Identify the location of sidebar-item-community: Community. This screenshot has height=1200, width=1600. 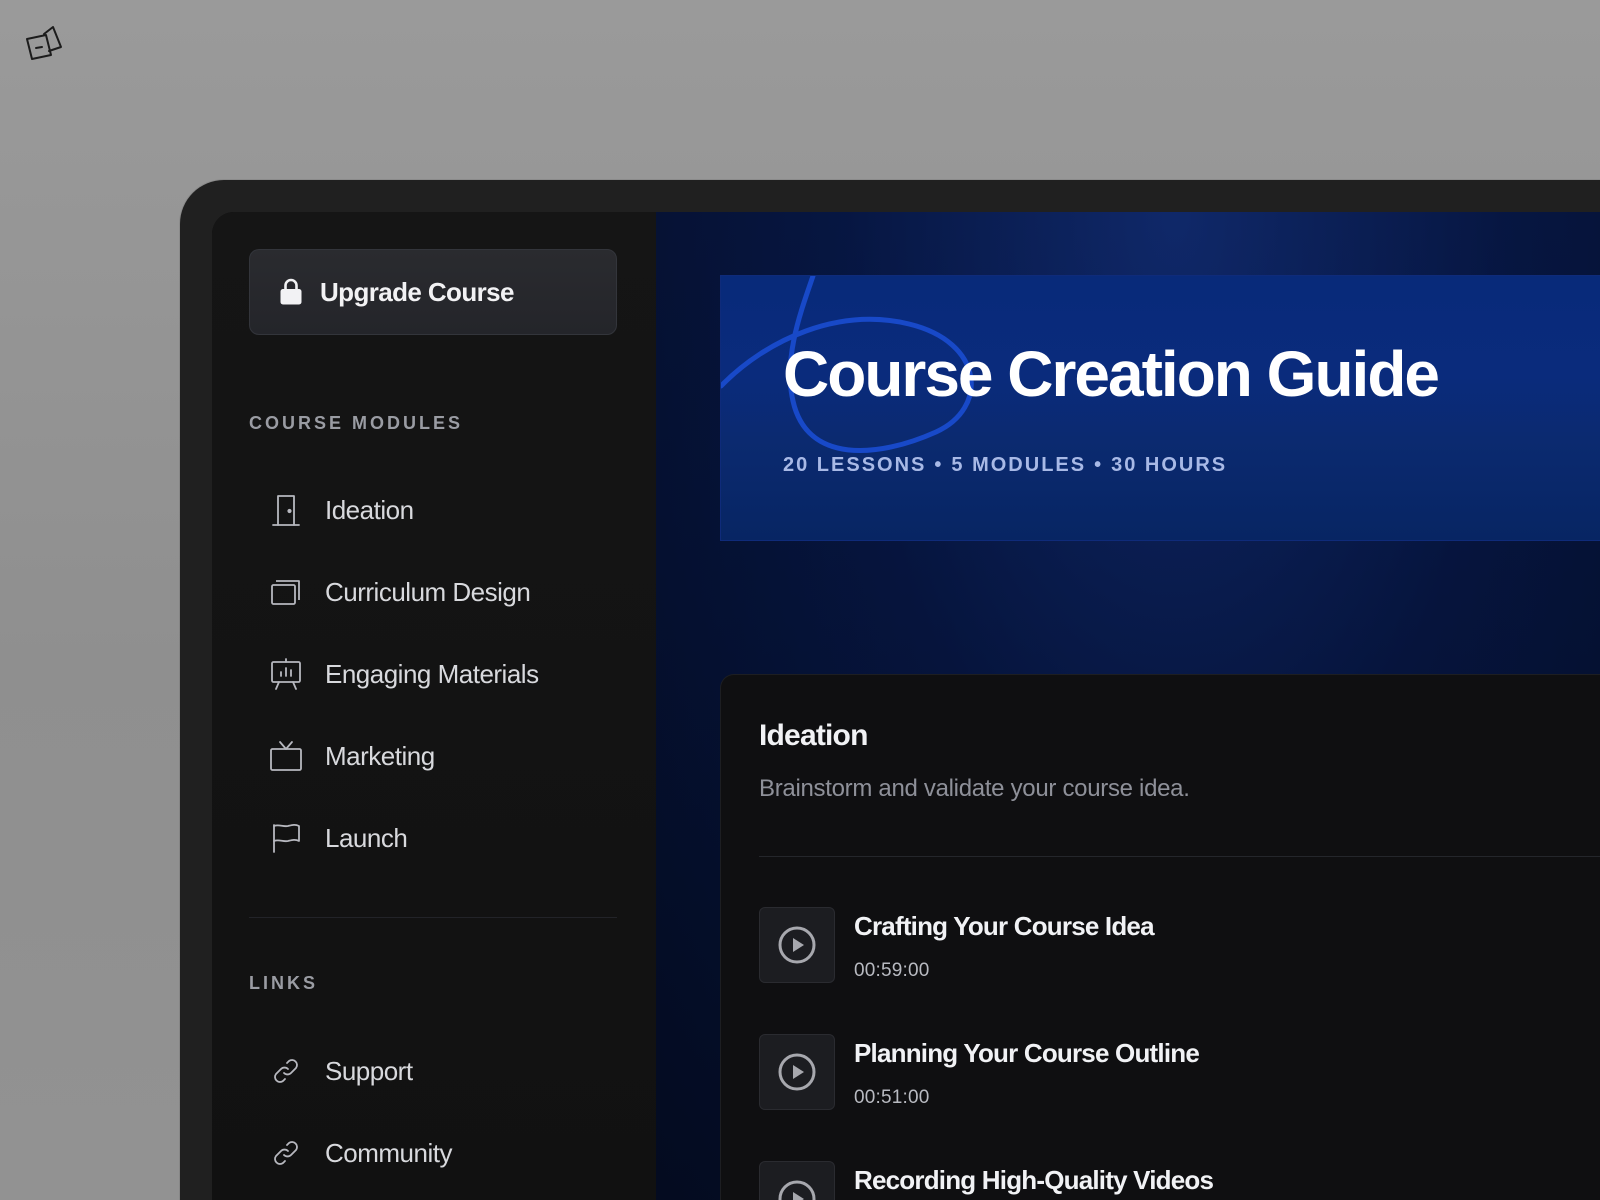
(433, 1153).